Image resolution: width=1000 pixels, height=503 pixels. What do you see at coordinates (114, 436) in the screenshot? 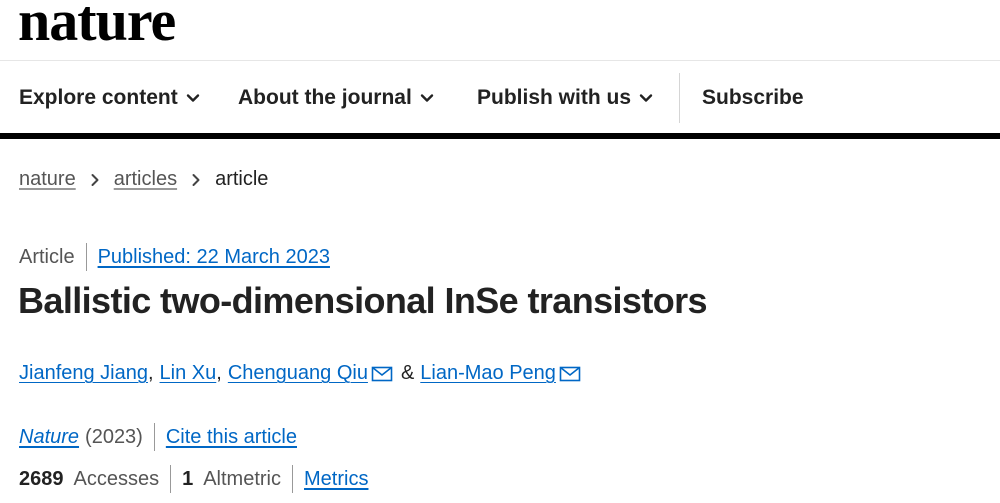
I see `journal-year: (2023)` at bounding box center [114, 436].